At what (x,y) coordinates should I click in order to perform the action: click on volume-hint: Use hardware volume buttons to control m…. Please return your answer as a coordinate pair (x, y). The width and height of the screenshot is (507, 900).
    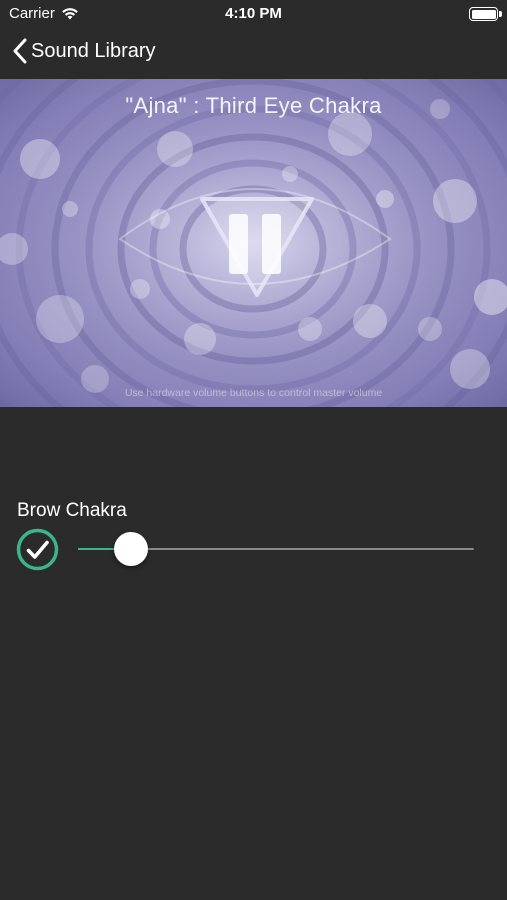
    Looking at the image, I should click on (253, 393).